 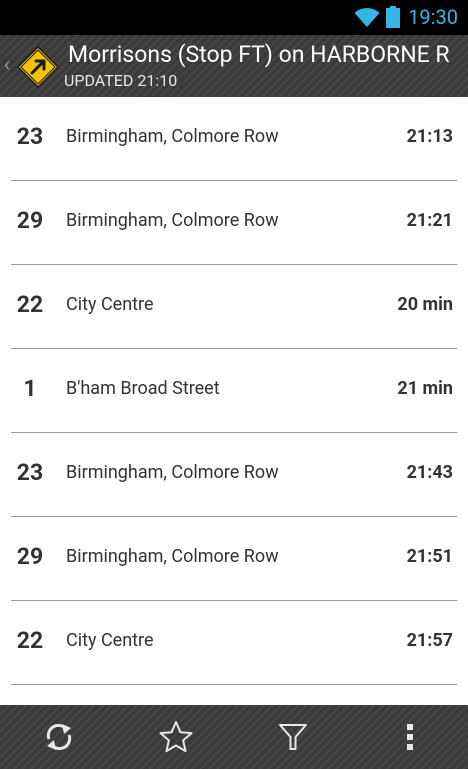 I want to click on overflow-menu-icon, so click(x=409, y=737).